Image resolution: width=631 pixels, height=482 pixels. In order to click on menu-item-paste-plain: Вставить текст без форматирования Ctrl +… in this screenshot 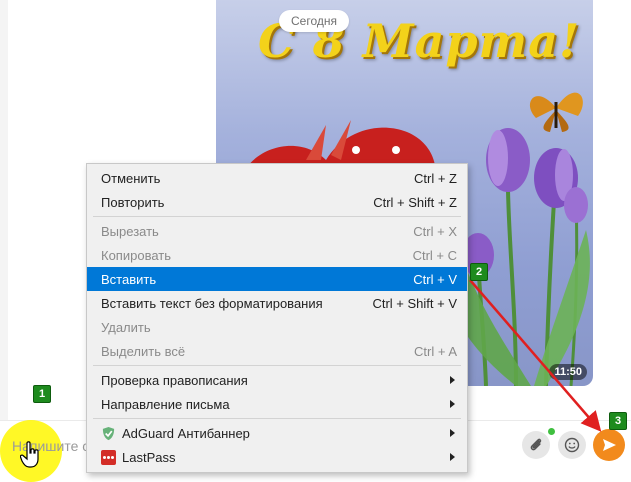, I will do `click(277, 303)`.